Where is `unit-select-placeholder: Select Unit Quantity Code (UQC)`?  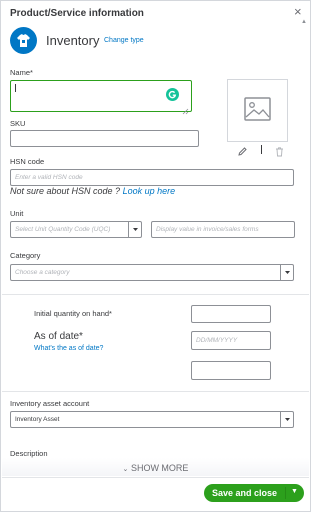 unit-select-placeholder: Select Unit Quantity Code (UQC) is located at coordinates (63, 229).